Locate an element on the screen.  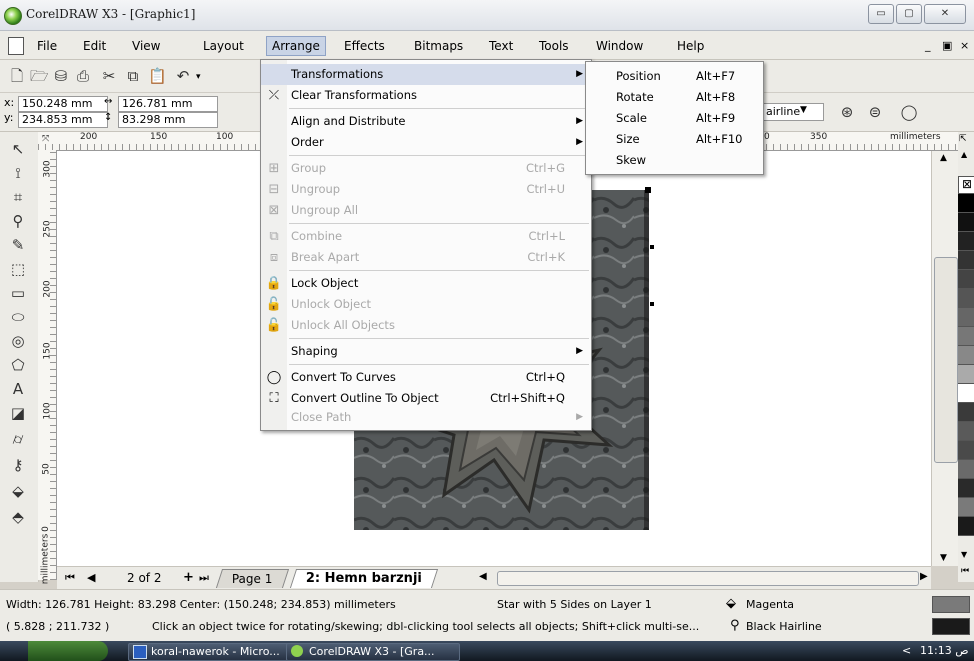
menu-item-convert-outline: ⛶ Convert Outline To Object Ctrl+Shift+Q is located at coordinates (426, 398).